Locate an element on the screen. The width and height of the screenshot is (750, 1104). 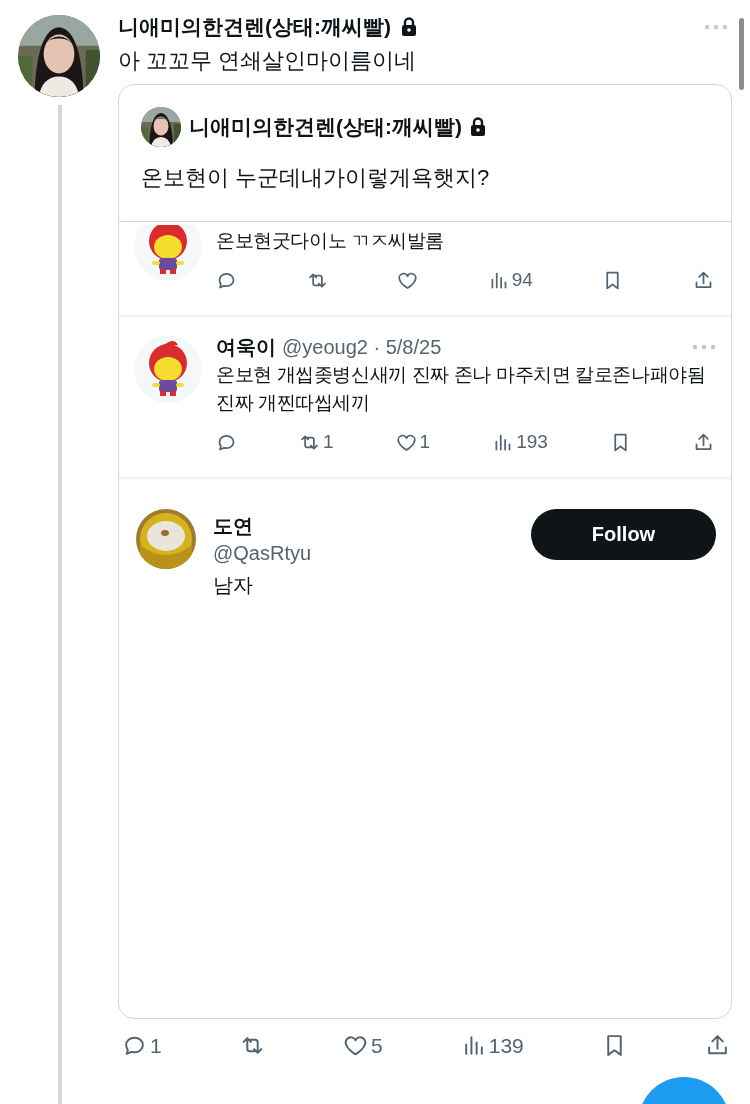
tweet-text: 온보현굿다이노 ㄲㅈ씨발롬 is located at coordinates (331, 241).